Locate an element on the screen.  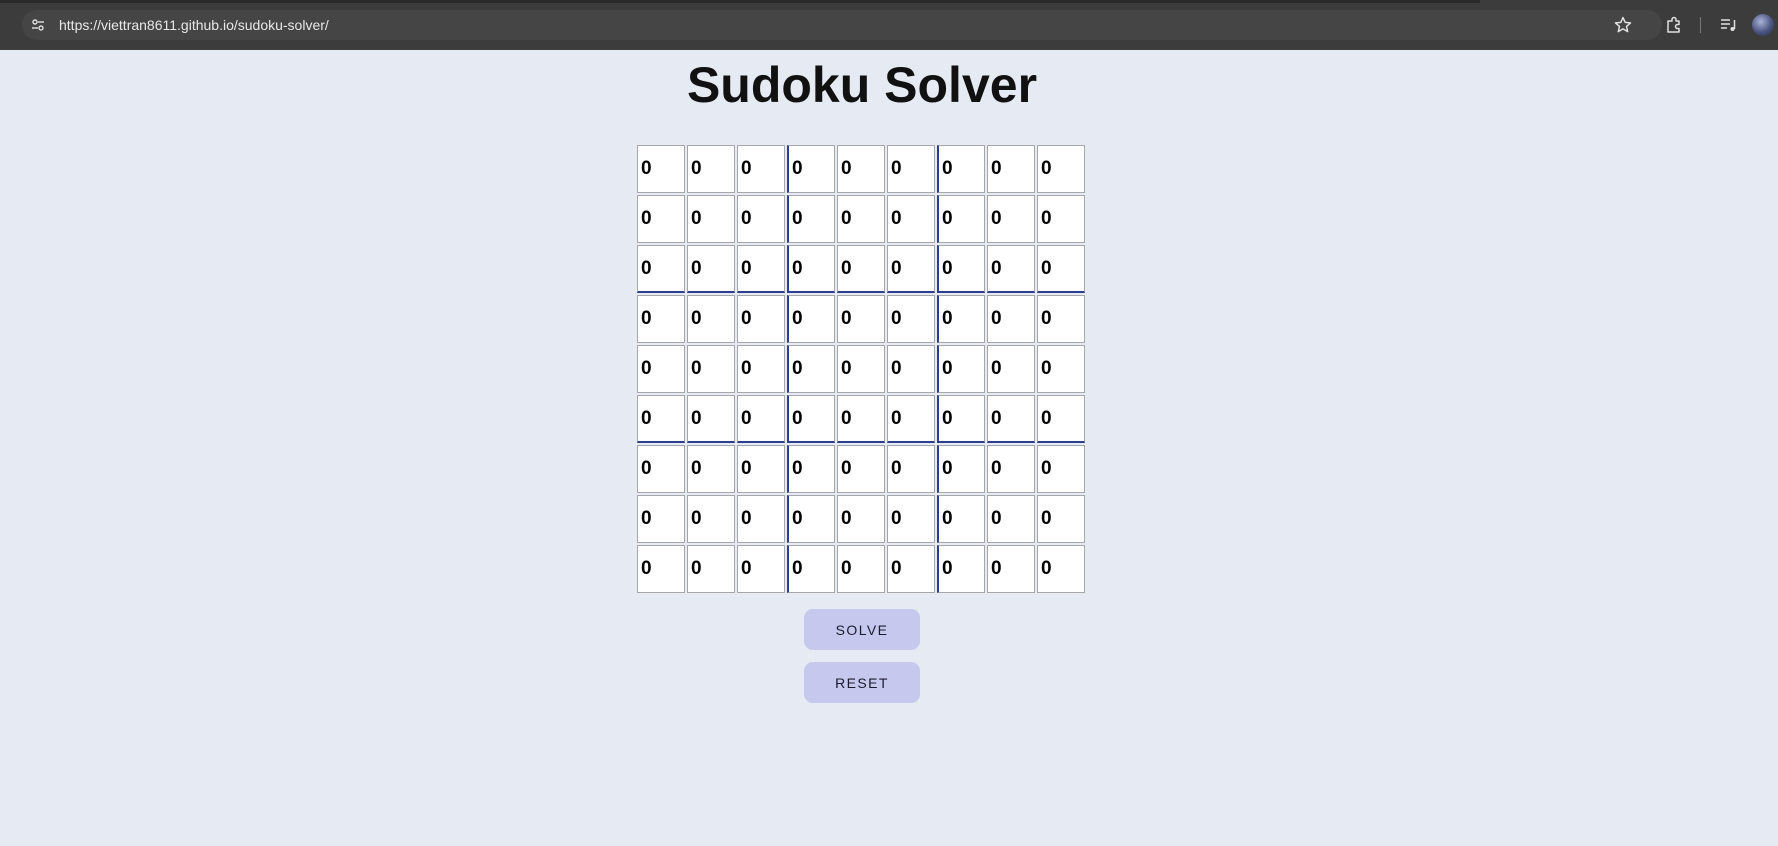
sudoku-cell-r1-c4 is located at coordinates (811, 169).